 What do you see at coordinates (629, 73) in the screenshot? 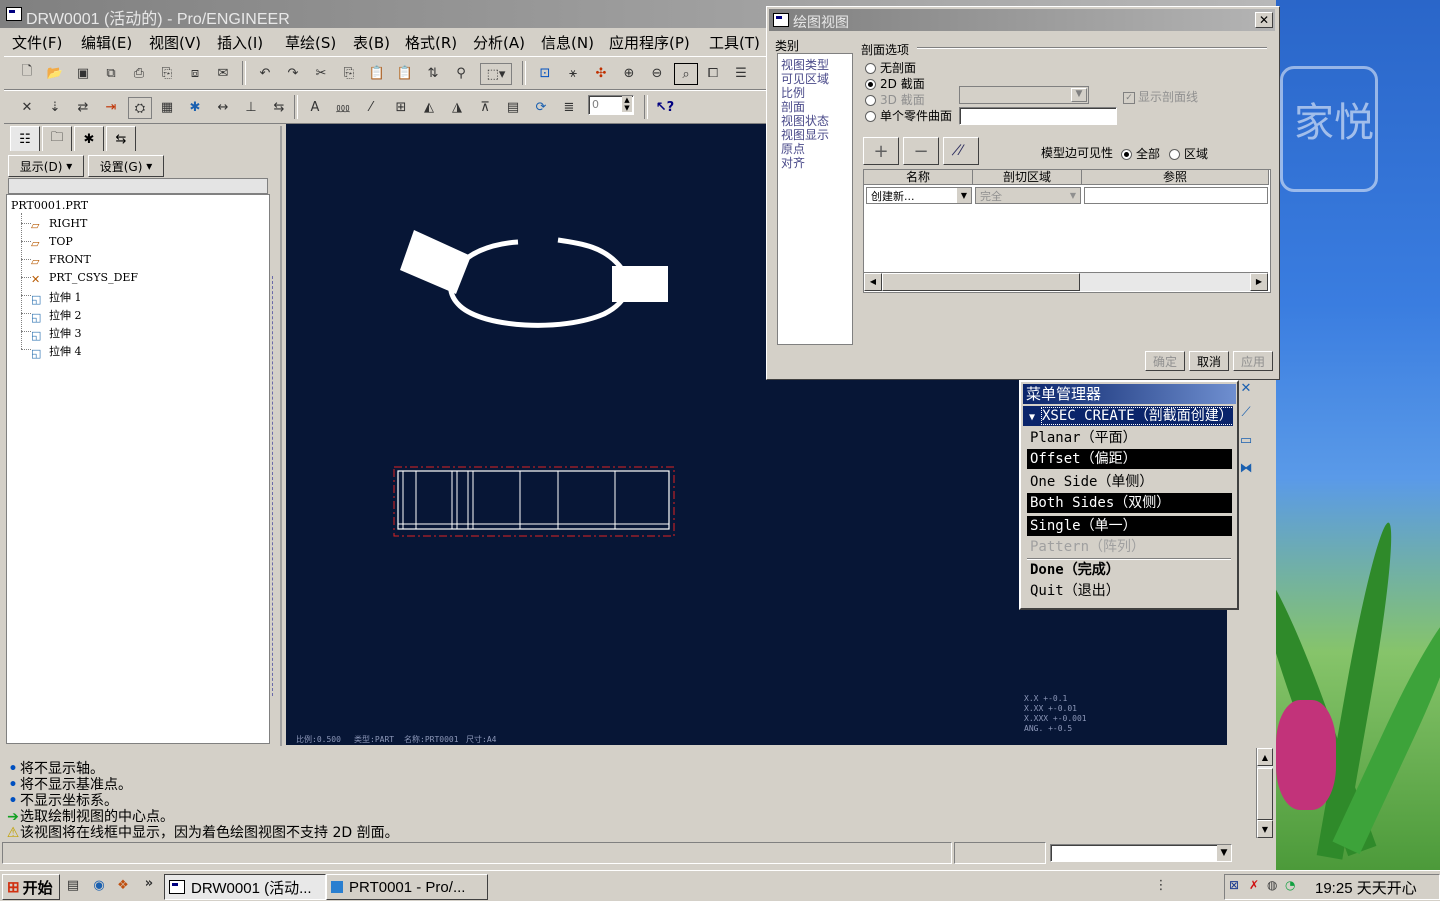
I see `zoom-in-icon: ⊕` at bounding box center [629, 73].